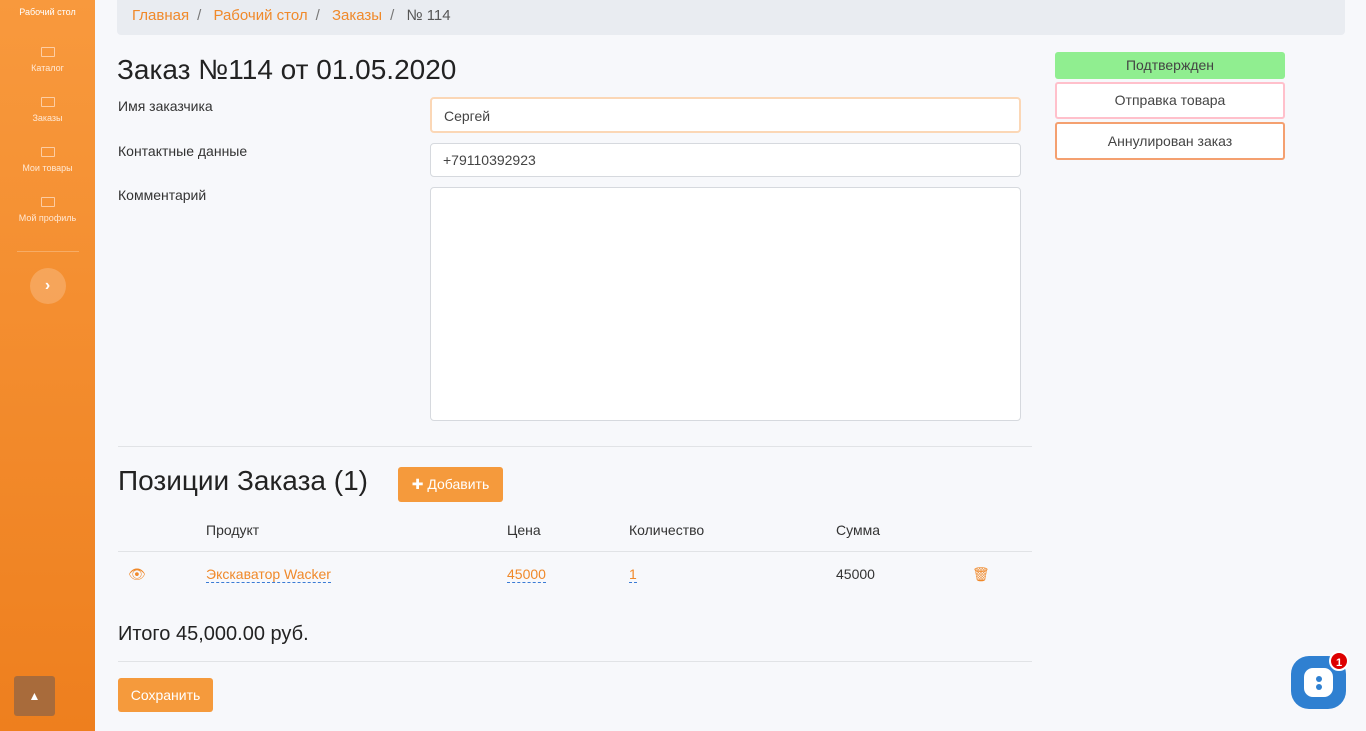  I want to click on sidebar-divider, so click(47, 251).